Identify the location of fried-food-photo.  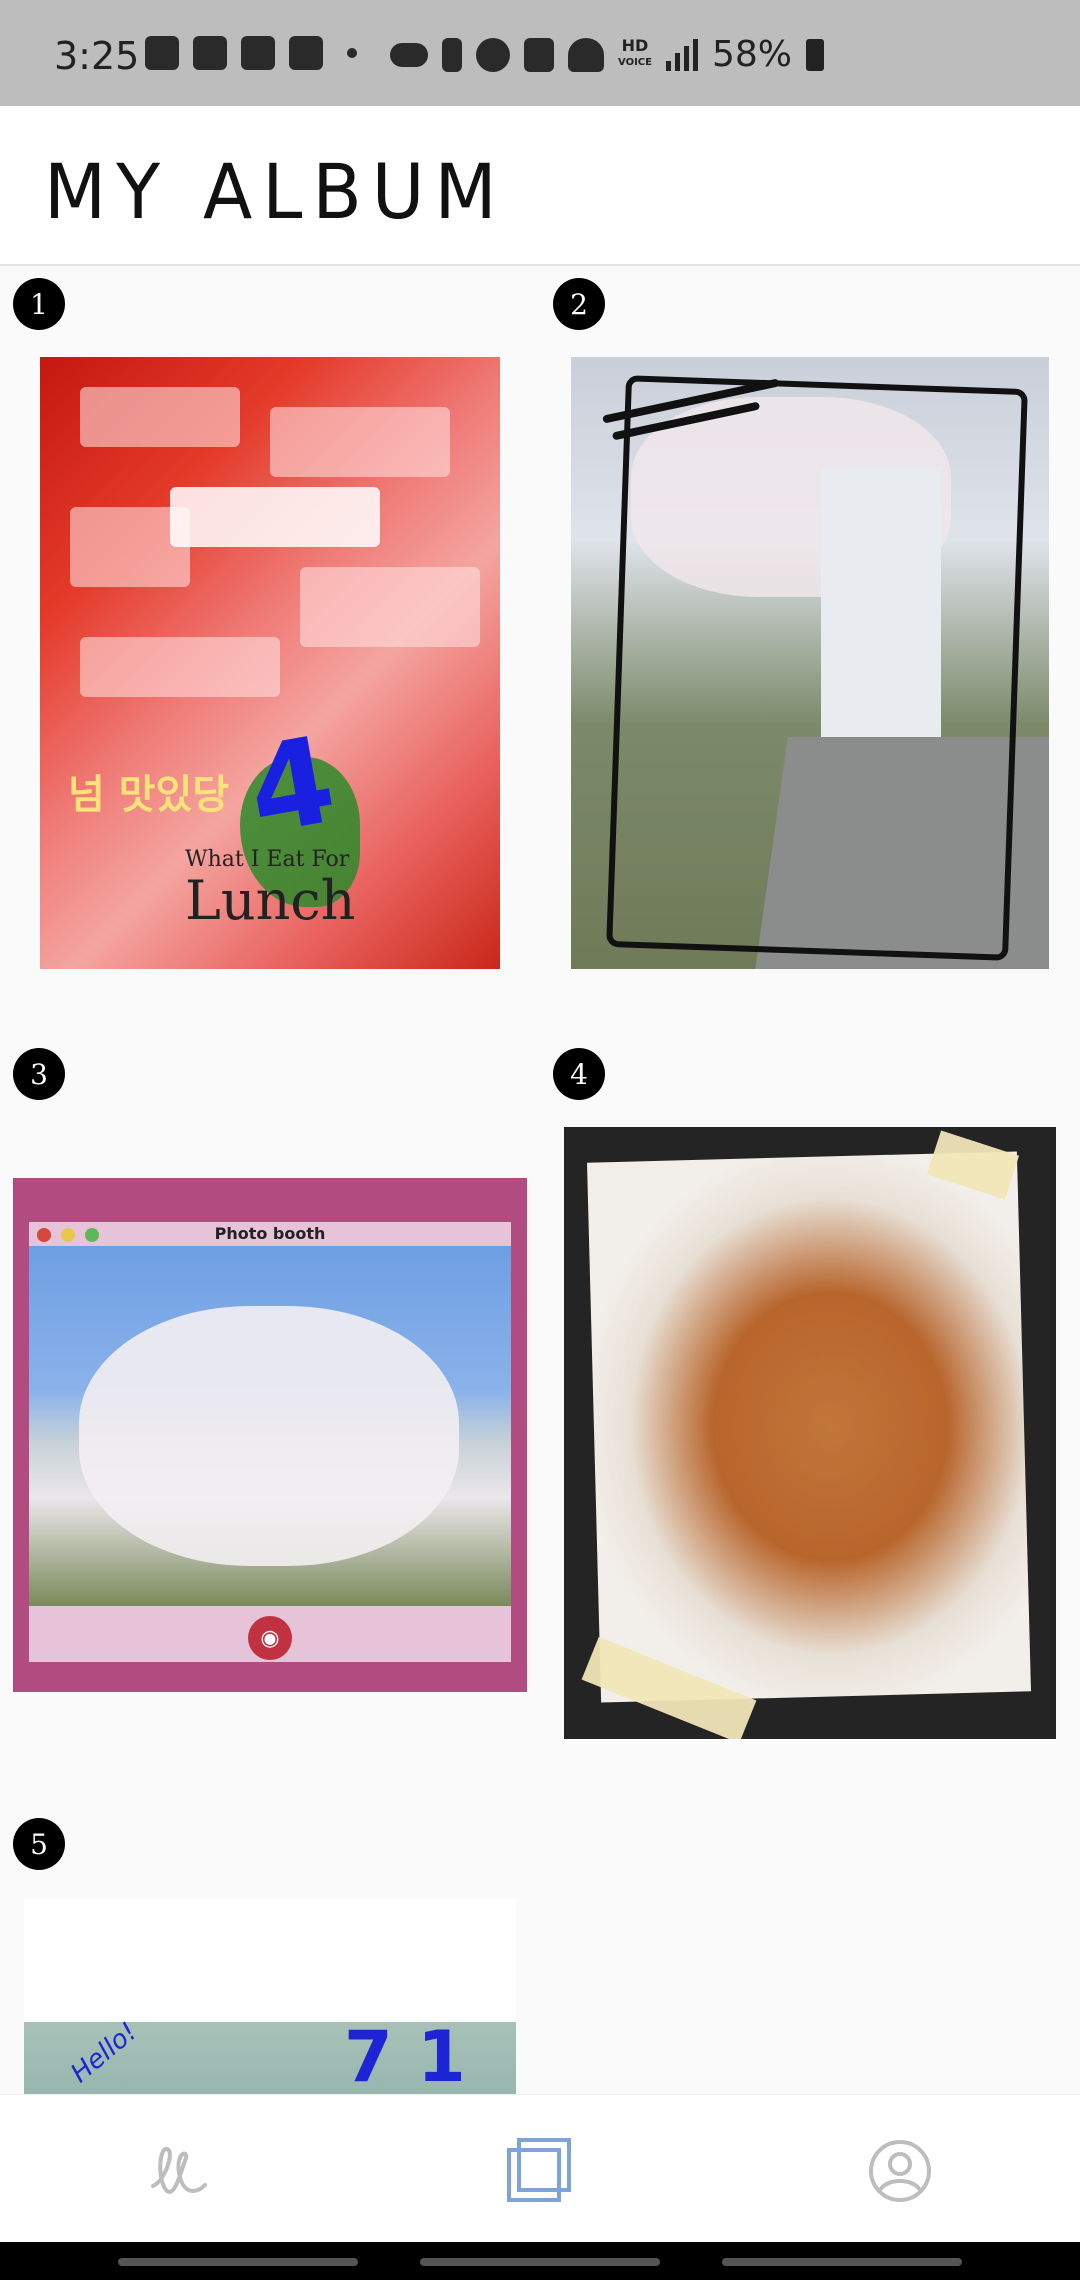
(809, 1427).